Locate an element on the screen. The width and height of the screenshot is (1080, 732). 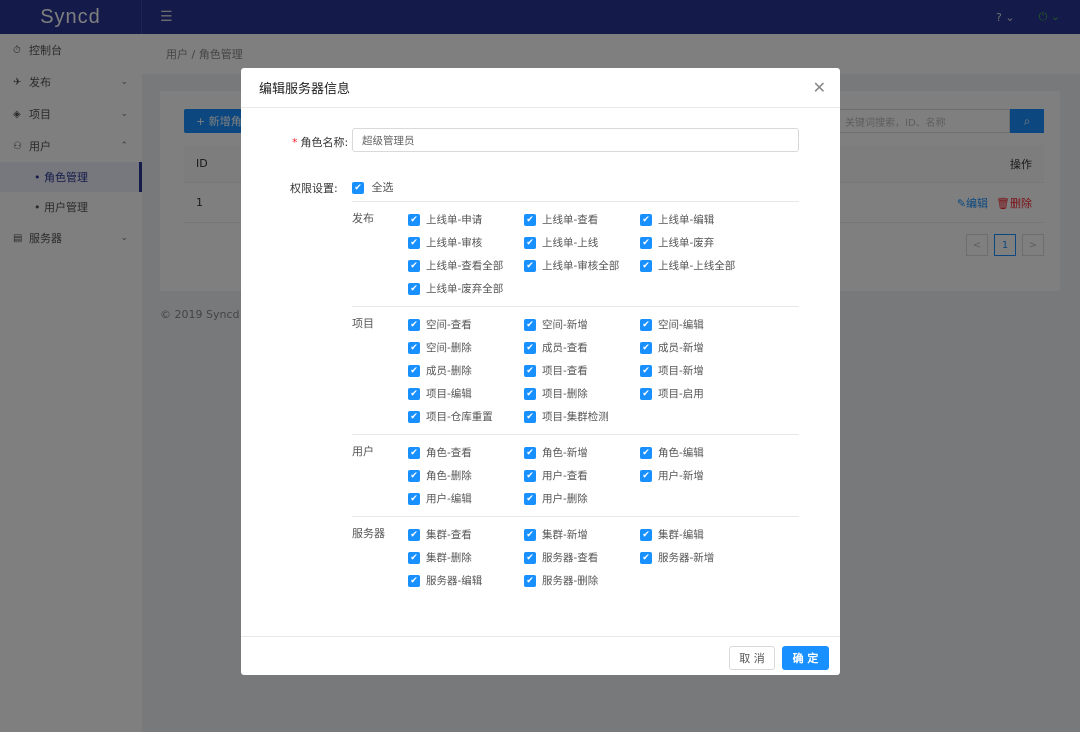
permission-checkbox: ✔ 用户-编辑 is located at coordinates (466, 498).